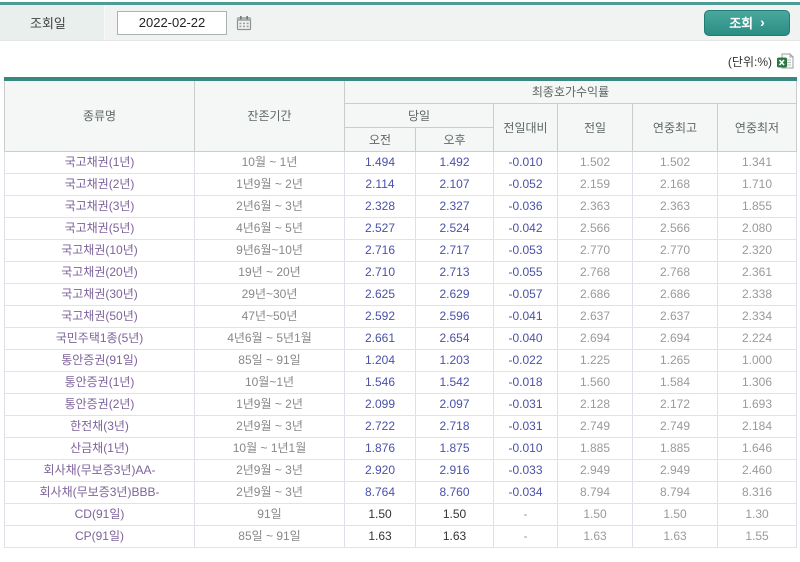 This screenshot has height=562, width=800. Describe the element at coordinates (99, 426) in the screenshot. I see `cell-type-name: 한전채(3년)` at that location.